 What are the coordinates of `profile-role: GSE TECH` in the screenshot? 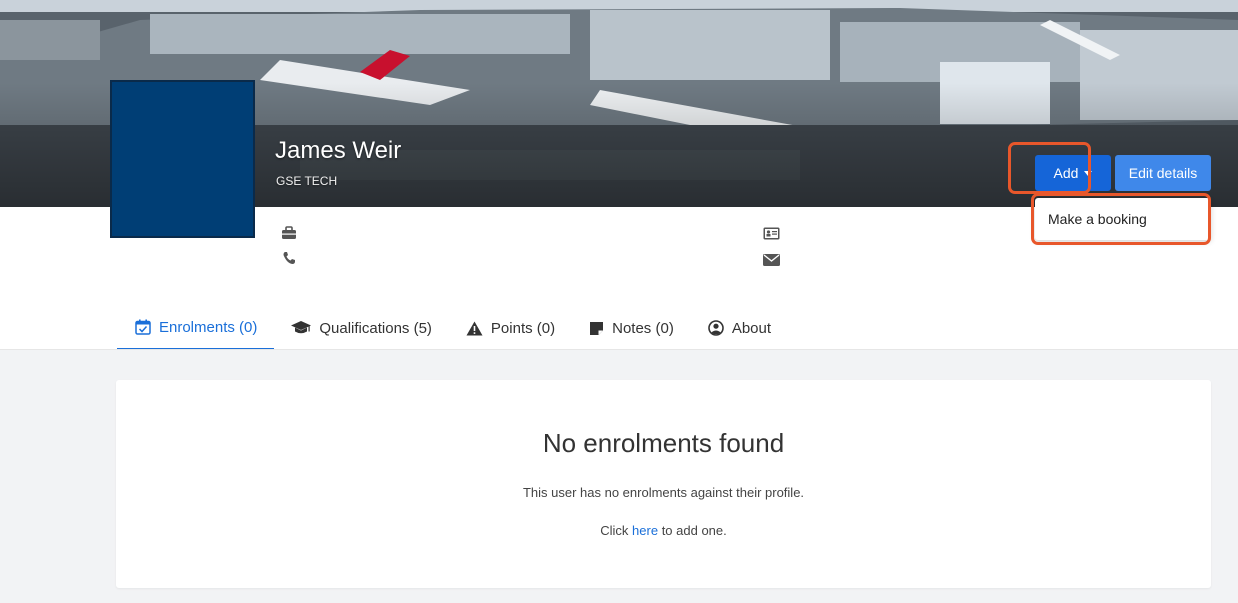 It's located at (307, 181).